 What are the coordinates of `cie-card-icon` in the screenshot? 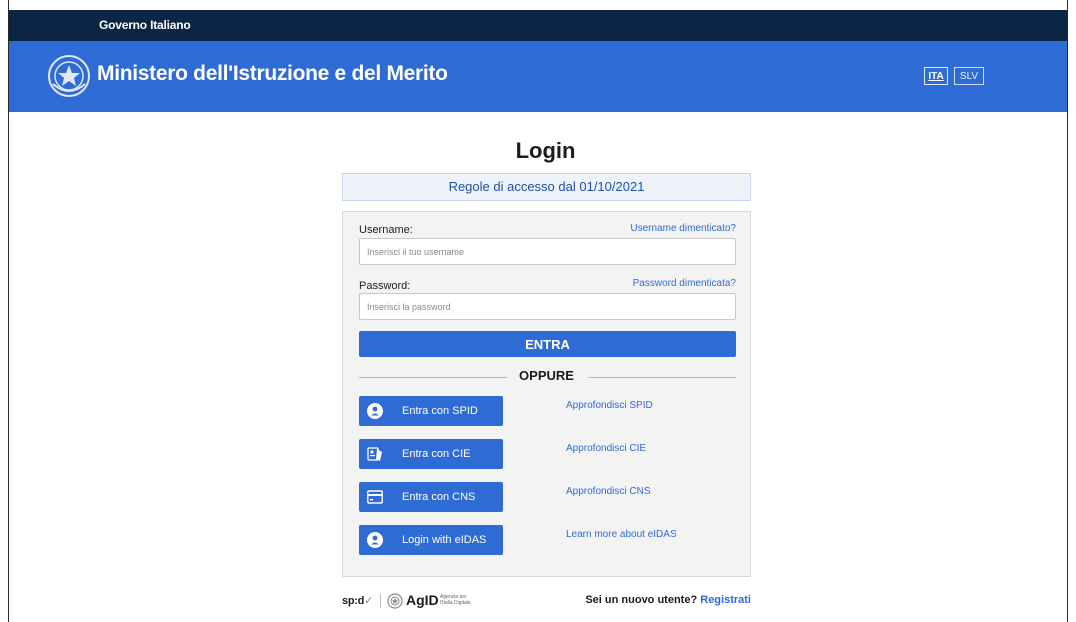 It's located at (374, 454).